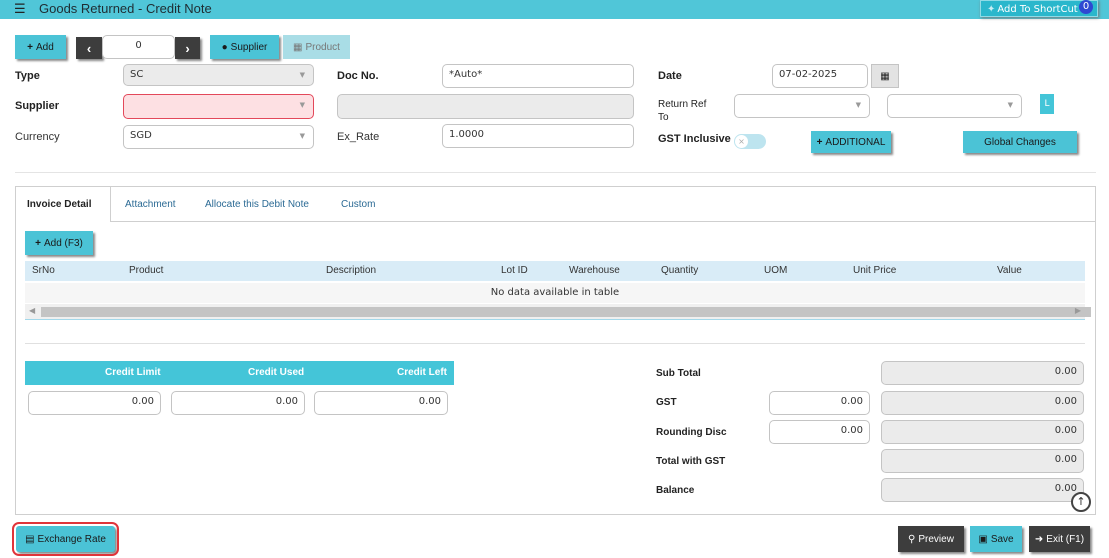 Image resolution: width=1109 pixels, height=558 pixels. Describe the element at coordinates (187, 48) in the screenshot. I see `next-record-button: ›` at that location.